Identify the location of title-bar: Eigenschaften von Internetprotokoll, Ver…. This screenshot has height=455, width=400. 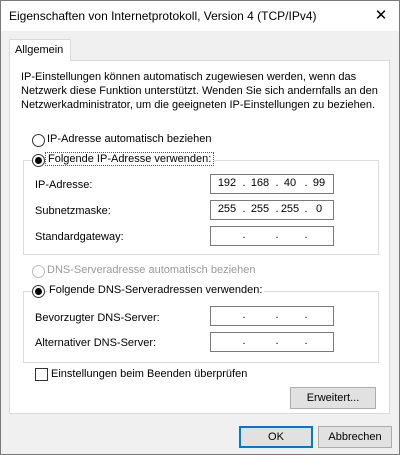
(200, 16).